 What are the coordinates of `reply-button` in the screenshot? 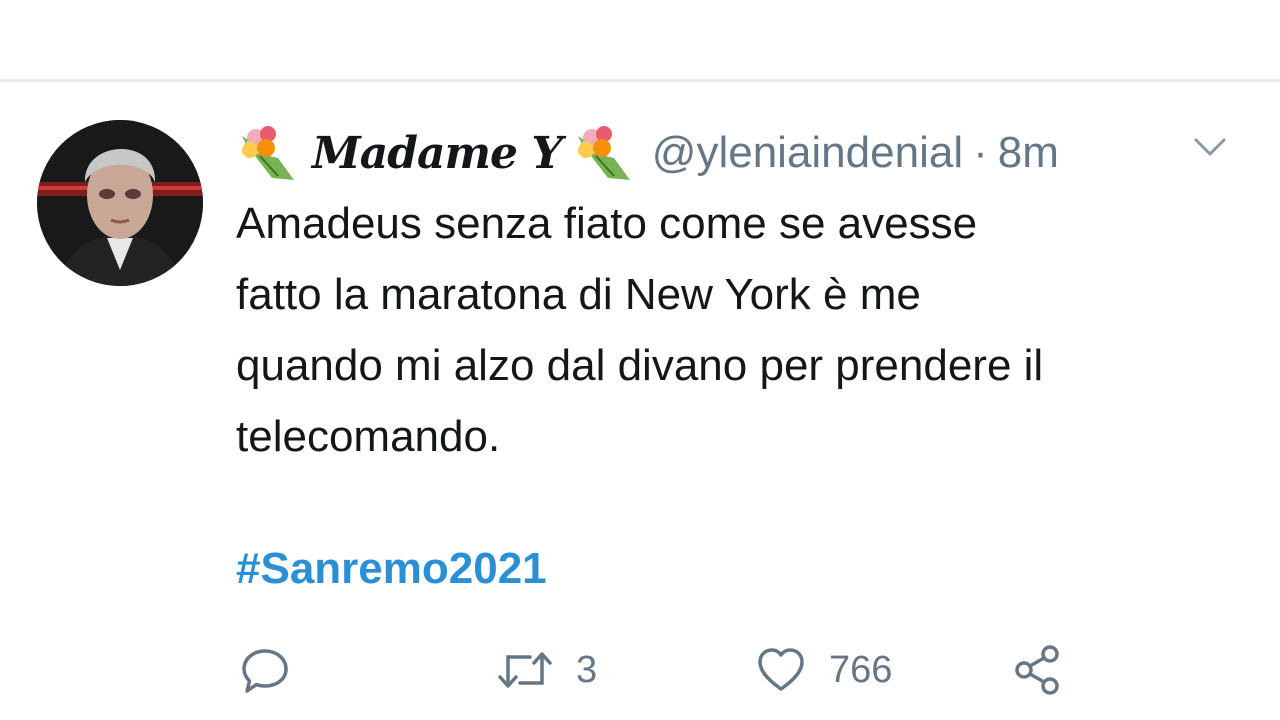 It's located at (265, 670).